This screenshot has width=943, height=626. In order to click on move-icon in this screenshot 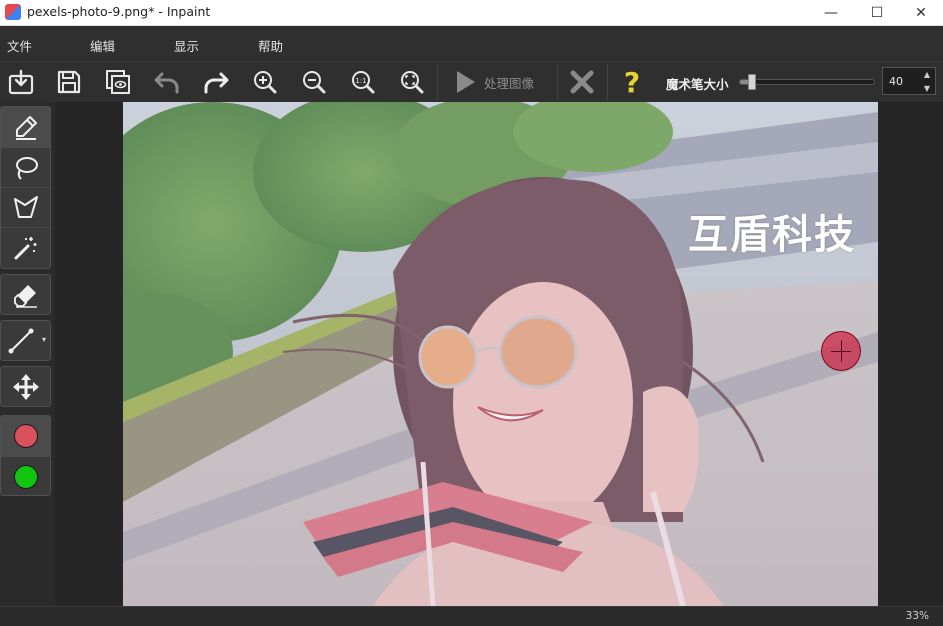, I will do `click(25, 387)`.